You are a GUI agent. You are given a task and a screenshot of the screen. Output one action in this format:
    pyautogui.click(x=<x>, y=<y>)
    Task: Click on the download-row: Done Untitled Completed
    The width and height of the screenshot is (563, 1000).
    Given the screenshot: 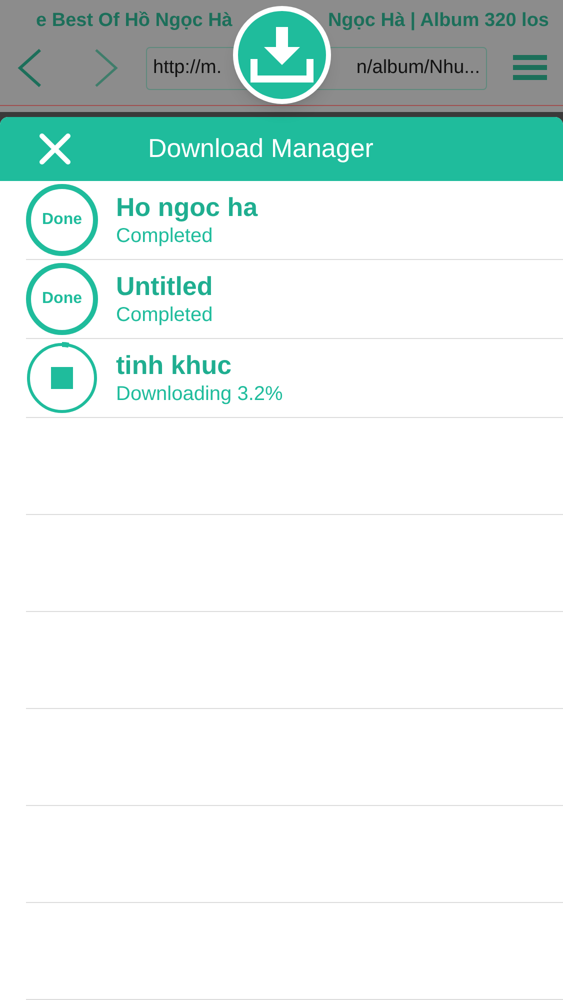 What is the action you would take?
    pyautogui.click(x=294, y=299)
    